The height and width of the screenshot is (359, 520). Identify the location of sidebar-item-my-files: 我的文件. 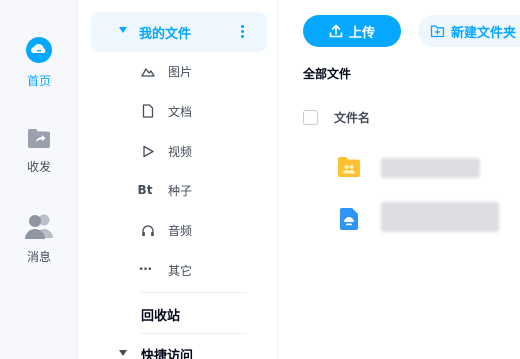
(179, 32).